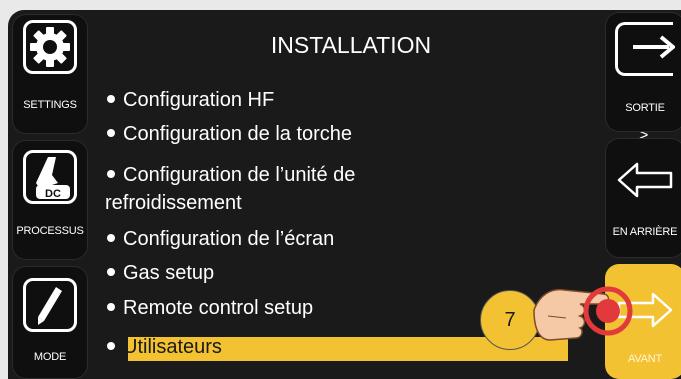 The width and height of the screenshot is (681, 379). What do you see at coordinates (190, 100) in the screenshot?
I see `menu-item-configuration-hf: Configuration HF` at bounding box center [190, 100].